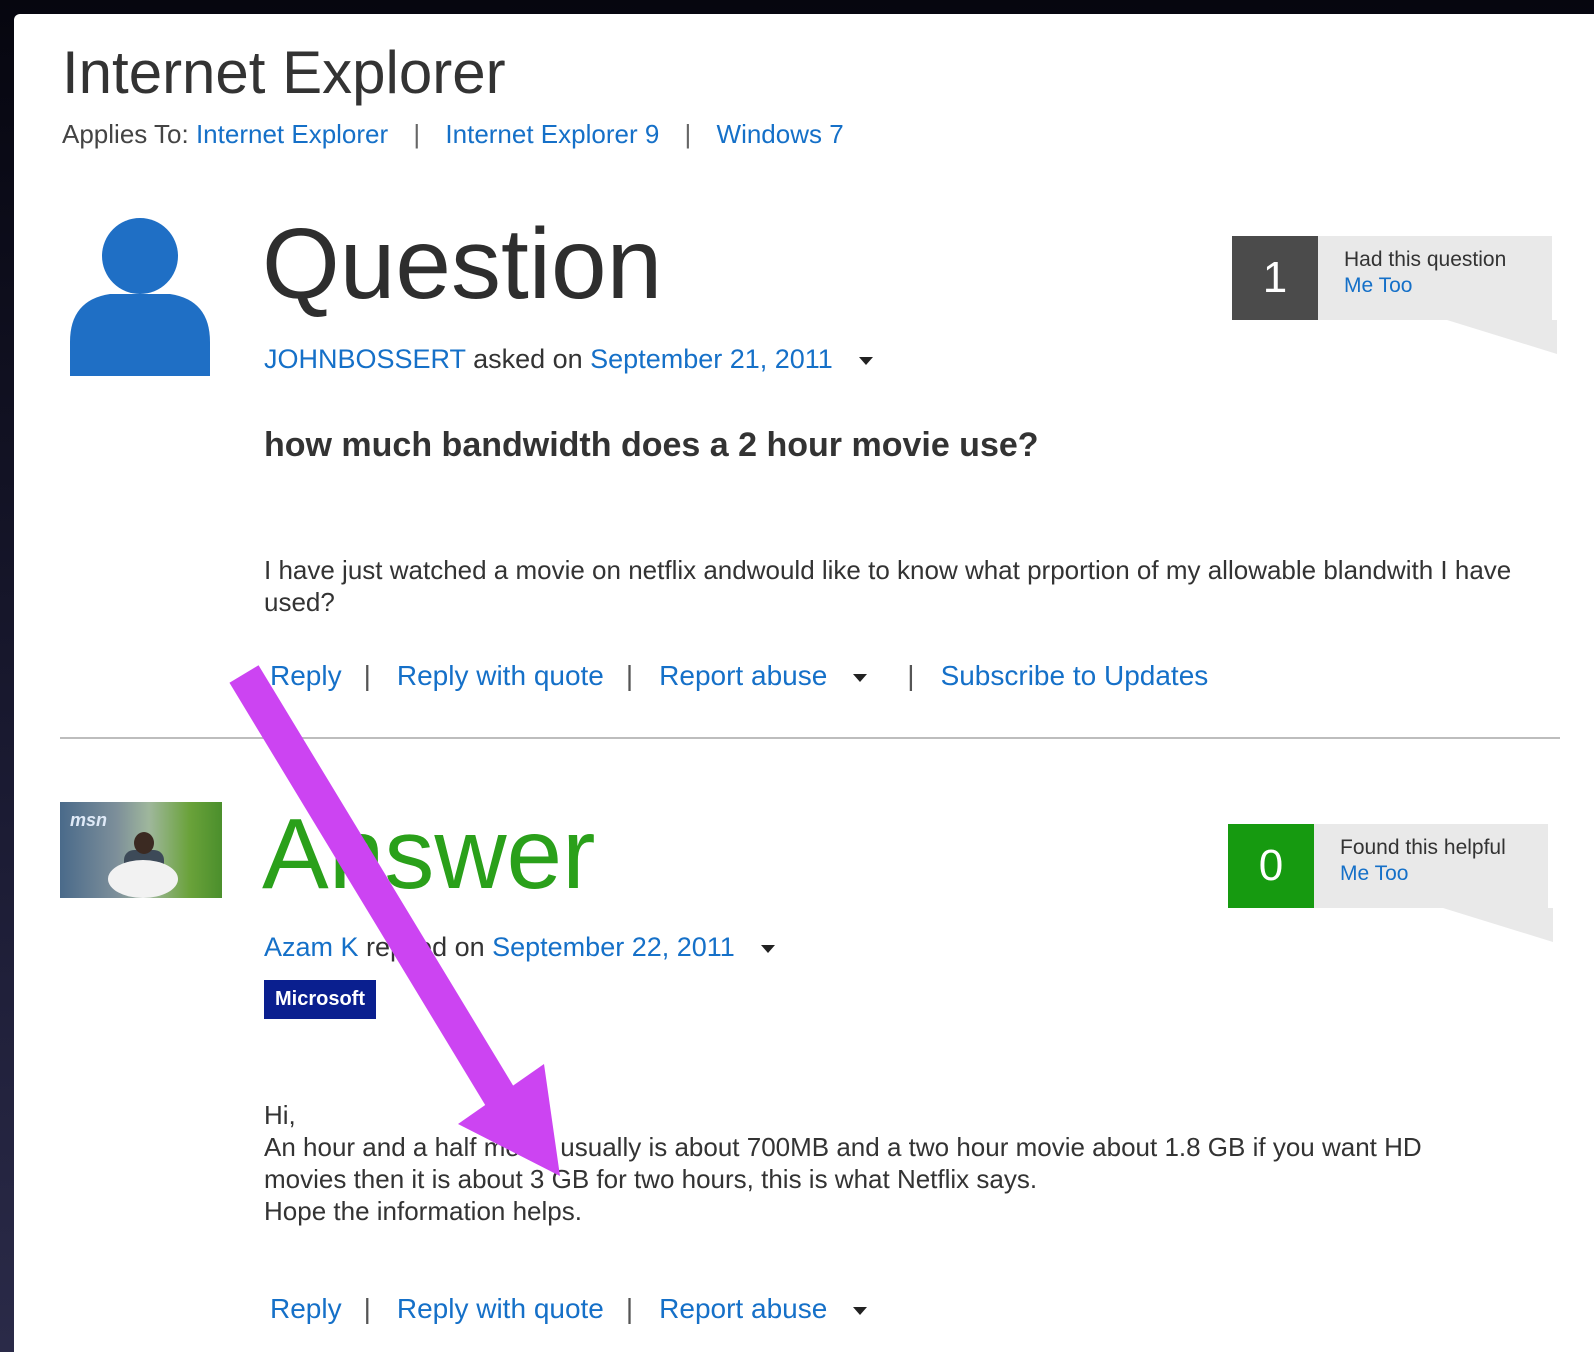  I want to click on question-vote-box: 1 Had this question Me Too, so click(1394, 296).